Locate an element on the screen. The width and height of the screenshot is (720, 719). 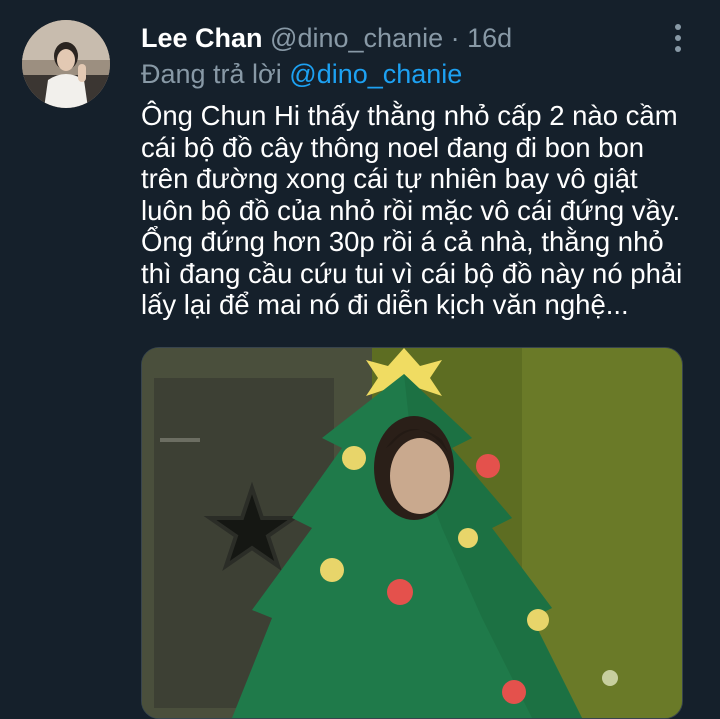
tweet-text-line: trên đường xong cái tự nhiên bay vô giật is located at coordinates (389, 178).